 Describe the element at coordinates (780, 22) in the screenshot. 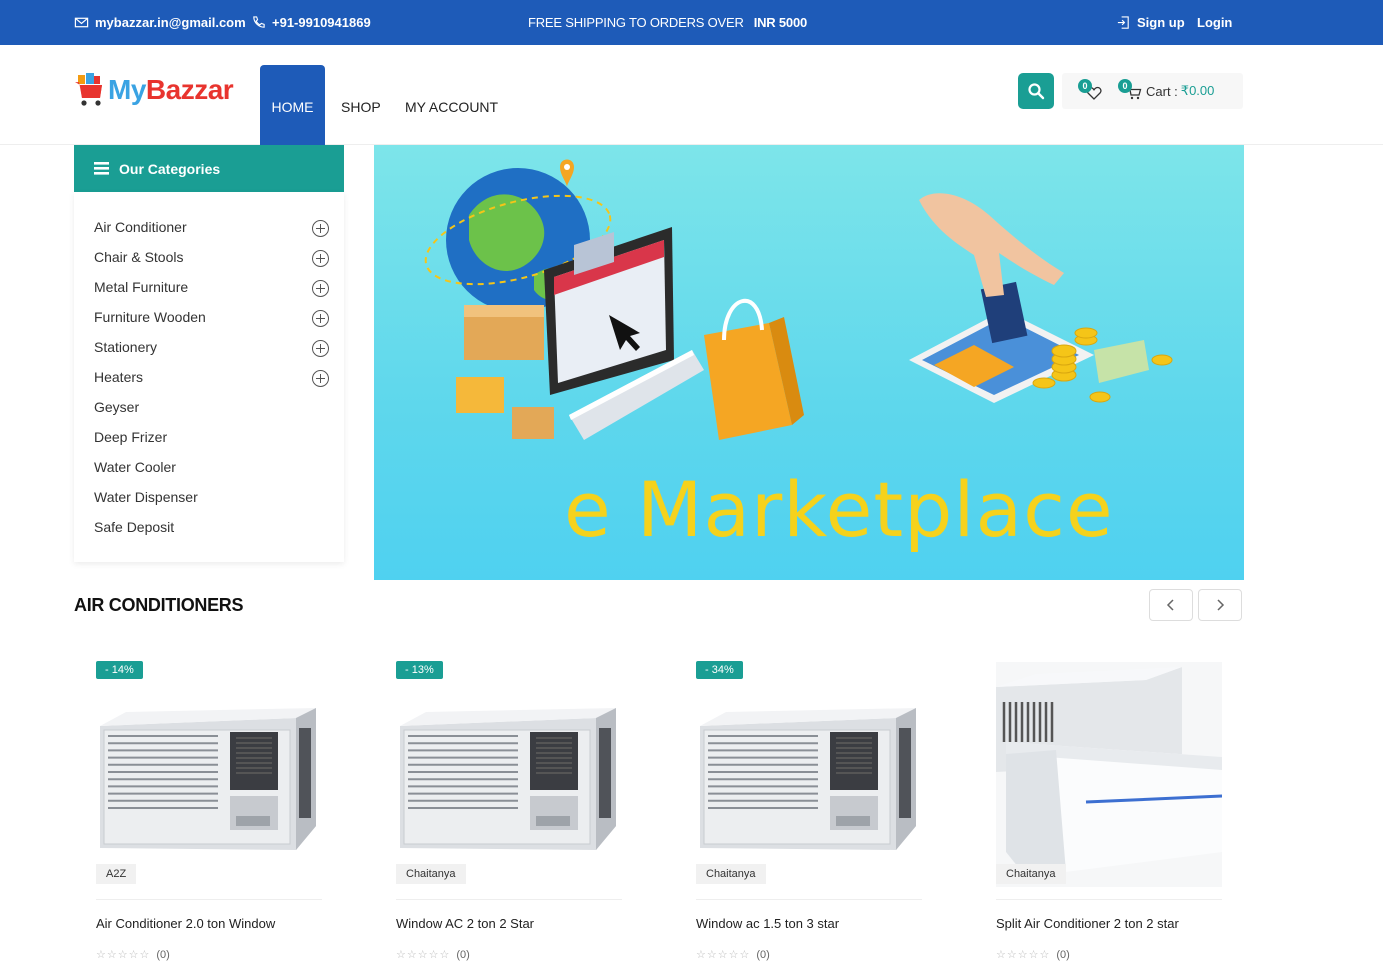

I see `shipping-amount: INR 5000` at that location.